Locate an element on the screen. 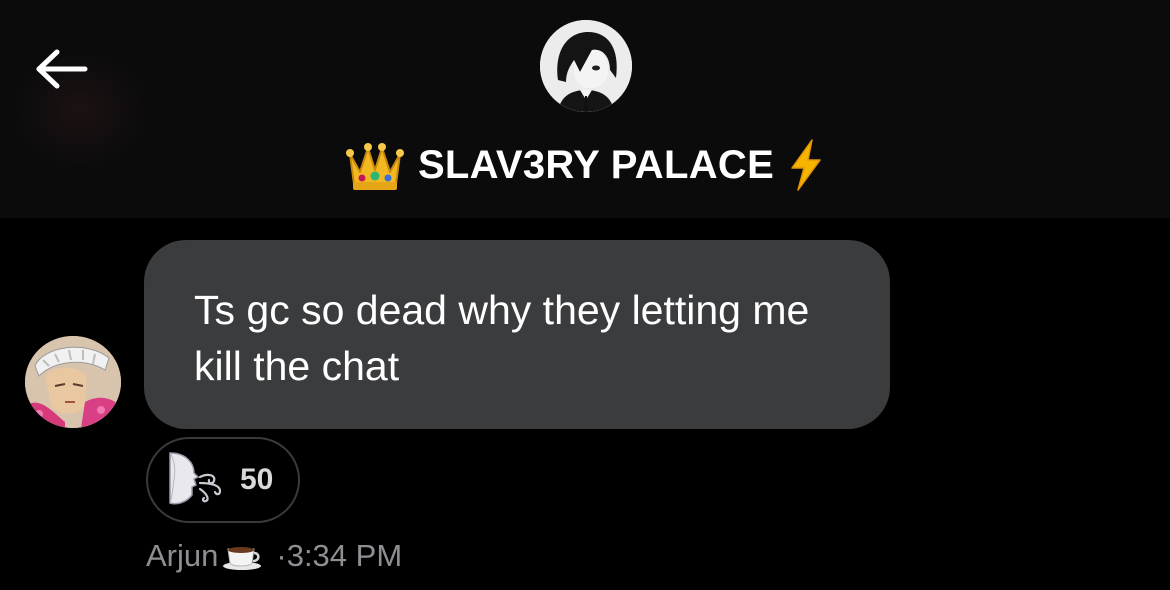 The width and height of the screenshot is (1170, 590). arrow-left-icon is located at coordinates (62, 69).